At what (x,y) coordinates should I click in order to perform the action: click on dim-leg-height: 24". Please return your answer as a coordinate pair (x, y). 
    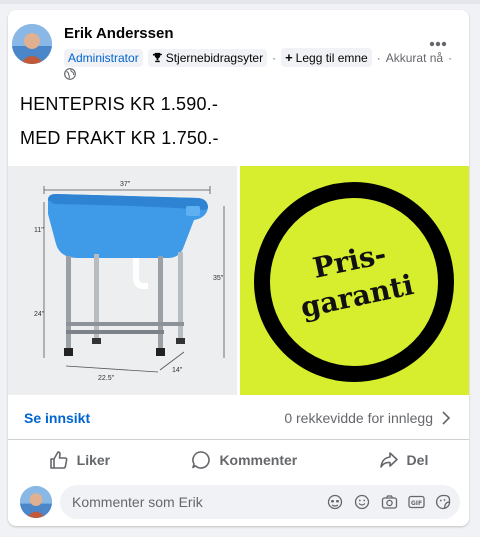
    Looking at the image, I should click on (39, 314).